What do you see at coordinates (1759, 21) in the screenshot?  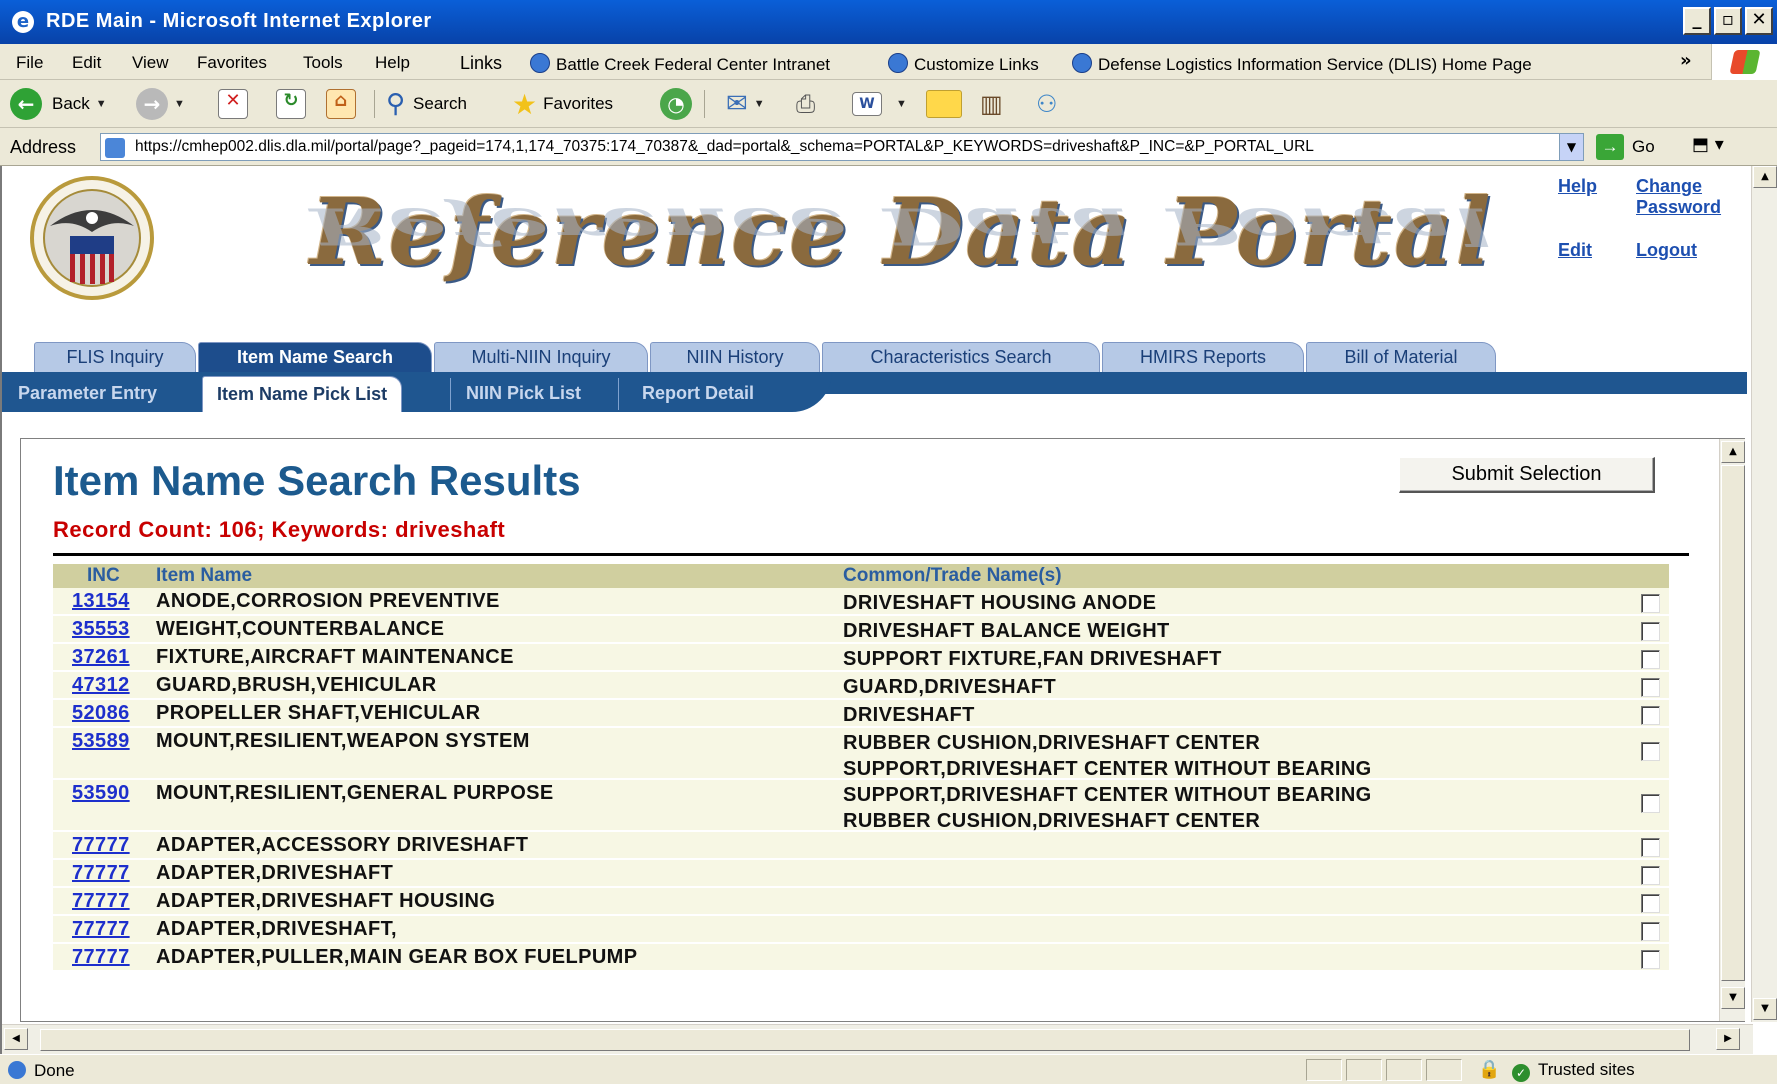 I see `close-button: ✕` at bounding box center [1759, 21].